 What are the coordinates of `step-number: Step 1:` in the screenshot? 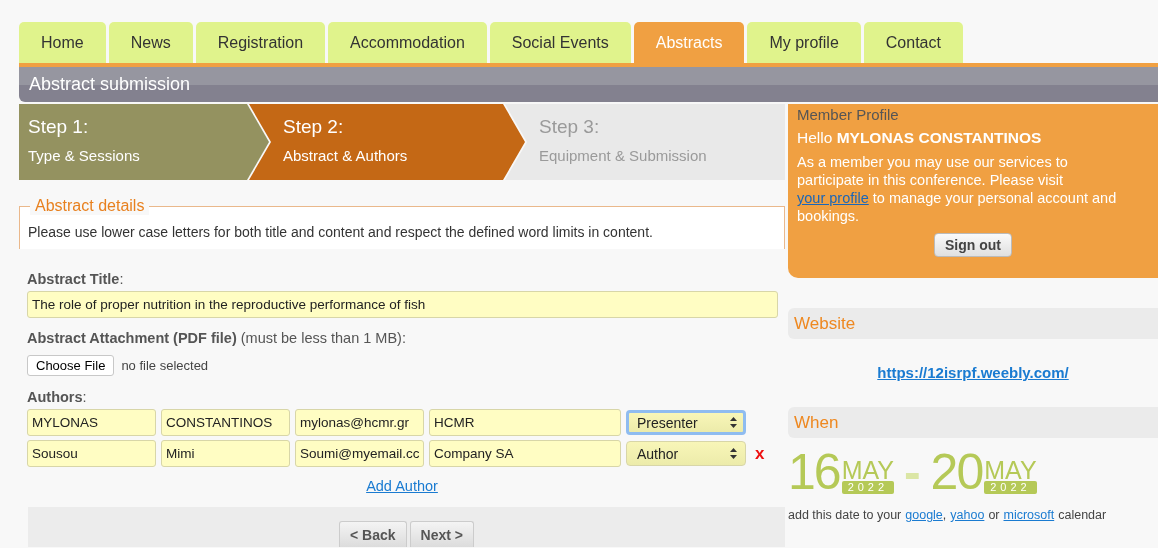 It's located at (59, 127).